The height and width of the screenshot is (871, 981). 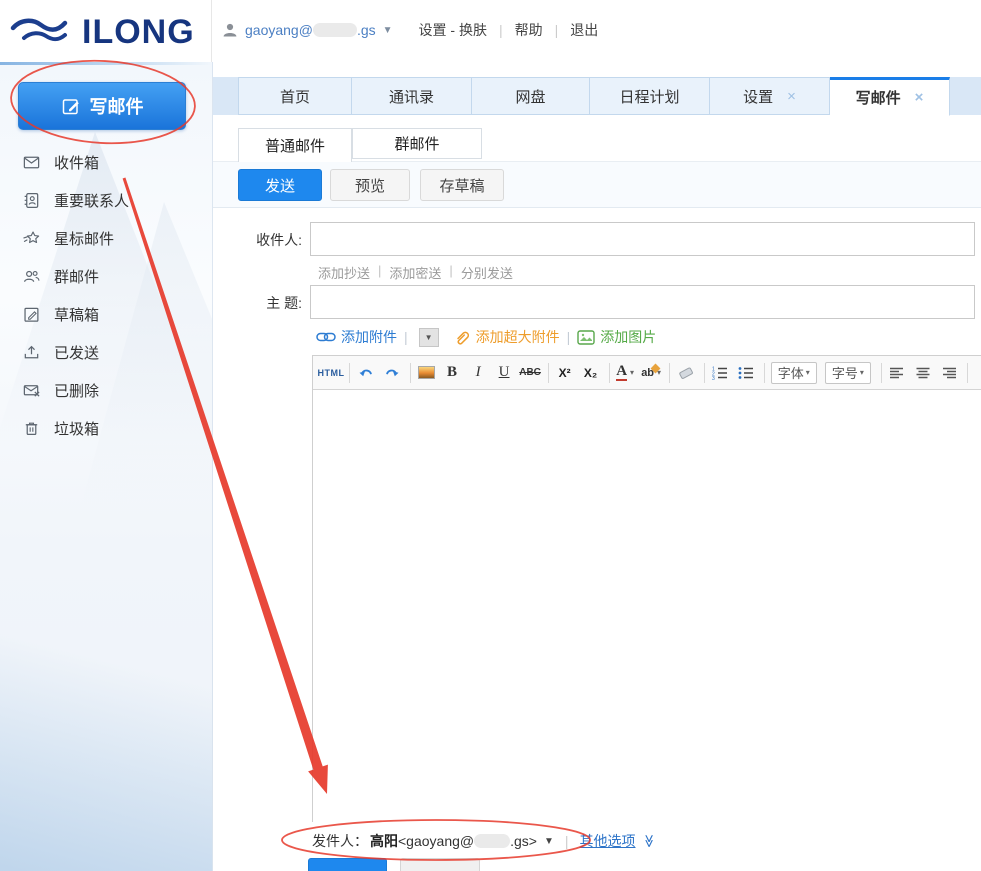 What do you see at coordinates (746, 373) in the screenshot?
I see `bullet-list-button` at bounding box center [746, 373].